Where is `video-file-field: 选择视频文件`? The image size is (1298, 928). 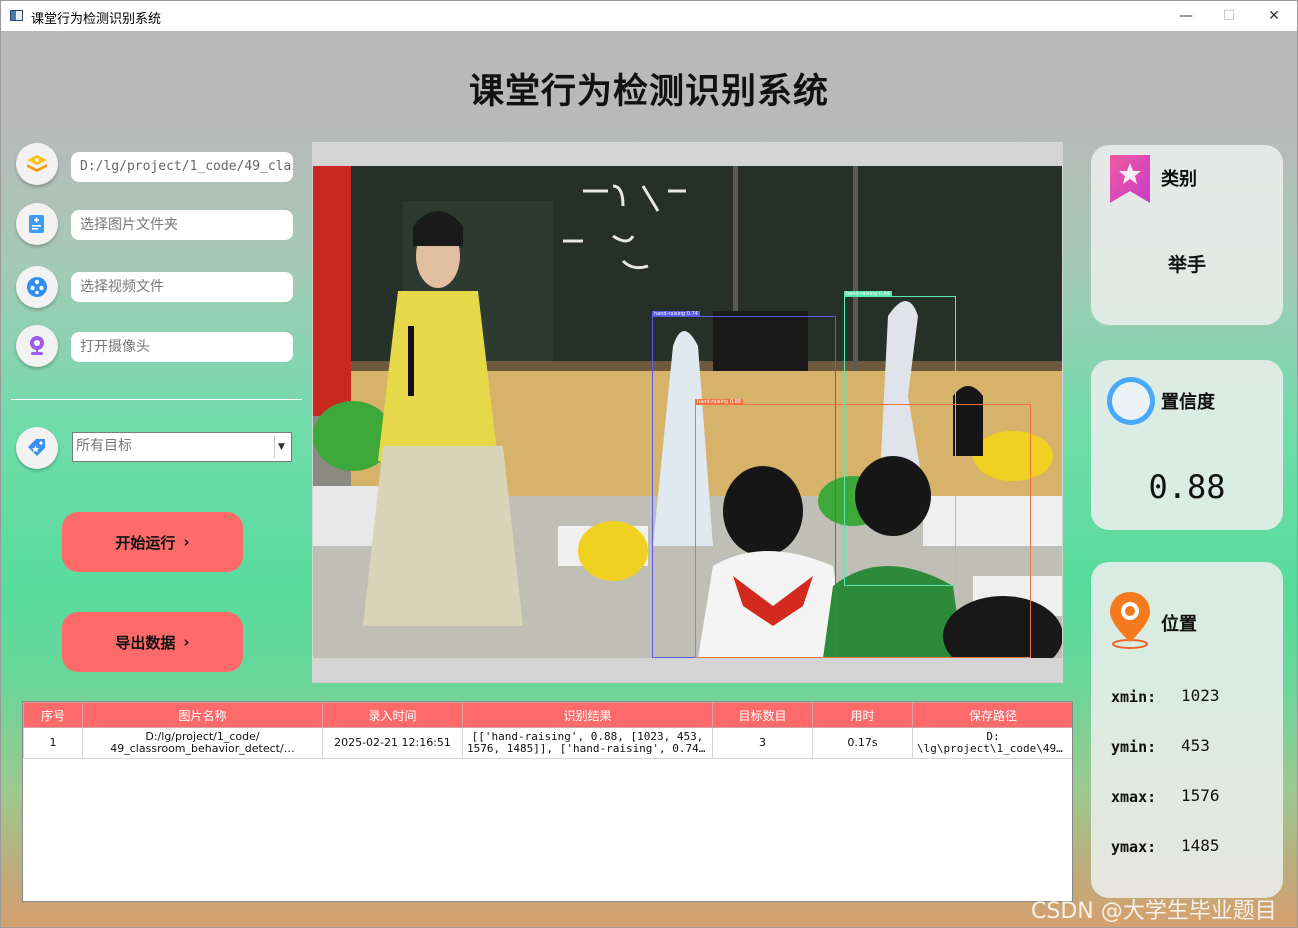 video-file-field: 选择视频文件 is located at coordinates (182, 287).